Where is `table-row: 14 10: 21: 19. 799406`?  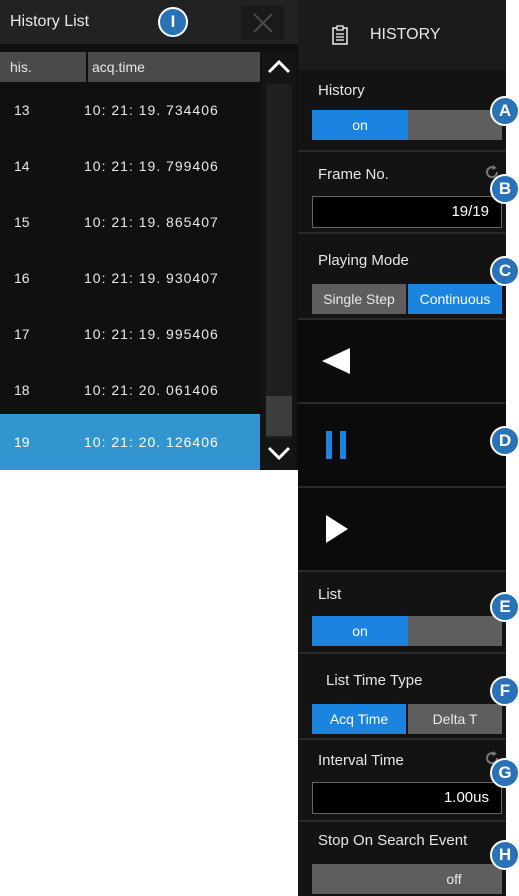
table-row: 14 10: 21: 19. 799406 is located at coordinates (130, 166).